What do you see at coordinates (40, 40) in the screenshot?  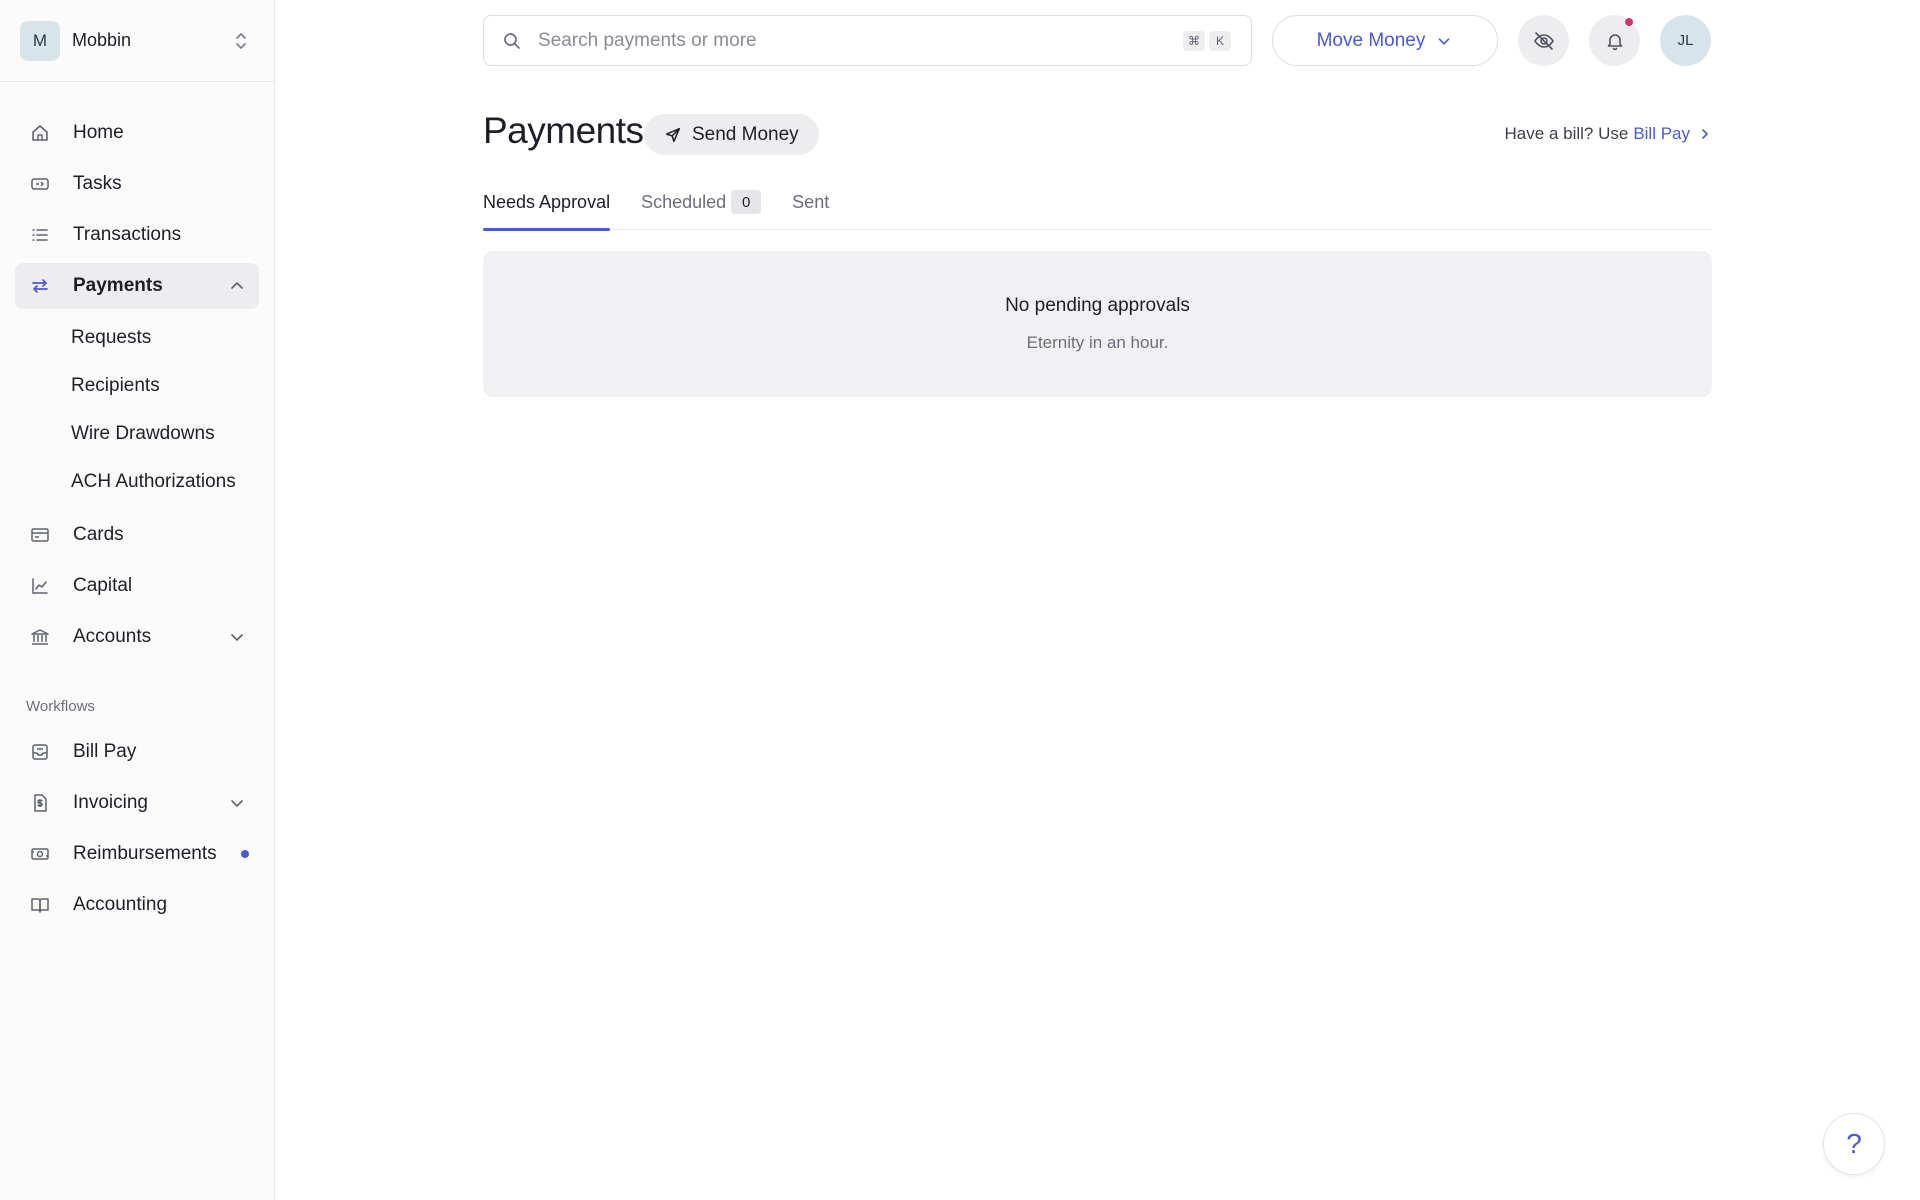 I see `org-avatar: M` at bounding box center [40, 40].